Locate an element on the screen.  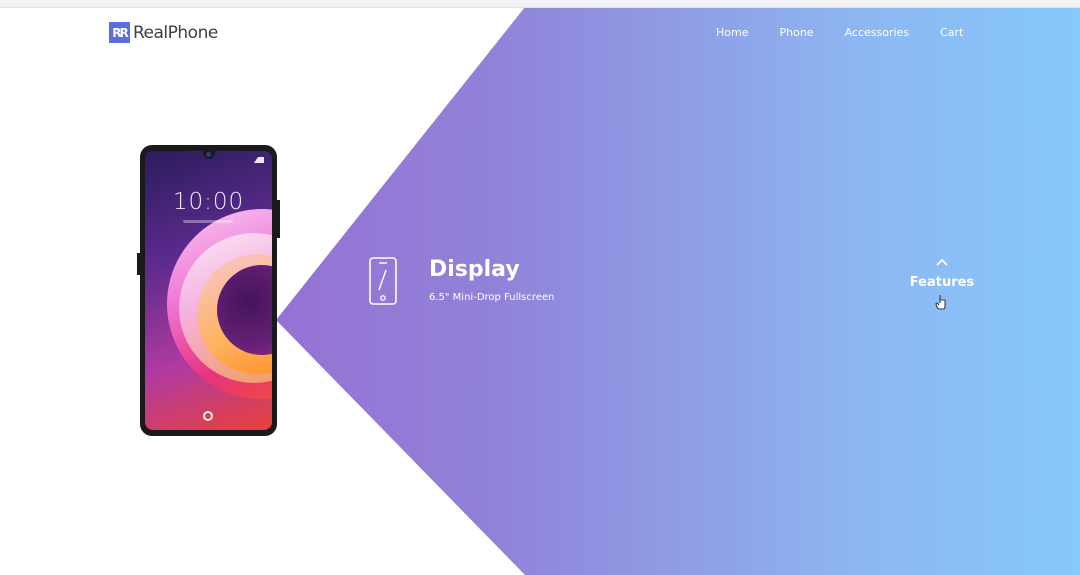
nav-item-home: Home is located at coordinates (732, 32).